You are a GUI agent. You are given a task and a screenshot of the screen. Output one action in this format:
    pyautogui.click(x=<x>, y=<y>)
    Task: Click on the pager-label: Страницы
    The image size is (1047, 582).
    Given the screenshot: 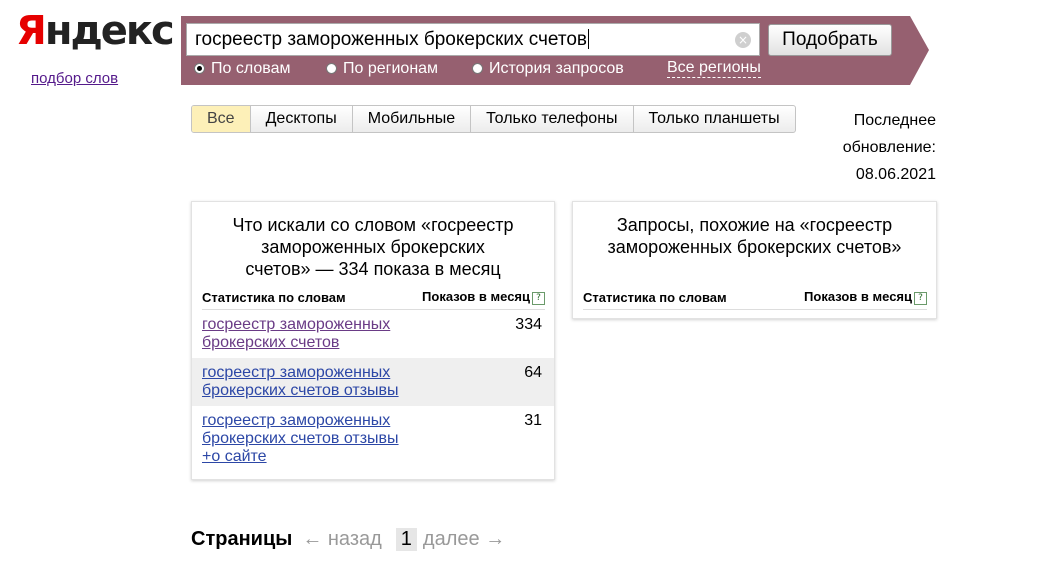 What is the action you would take?
    pyautogui.click(x=242, y=538)
    